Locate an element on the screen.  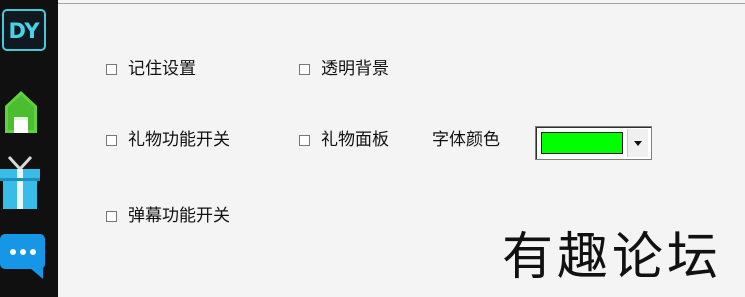
danmaku-feature-toggle-box is located at coordinates (111, 216).